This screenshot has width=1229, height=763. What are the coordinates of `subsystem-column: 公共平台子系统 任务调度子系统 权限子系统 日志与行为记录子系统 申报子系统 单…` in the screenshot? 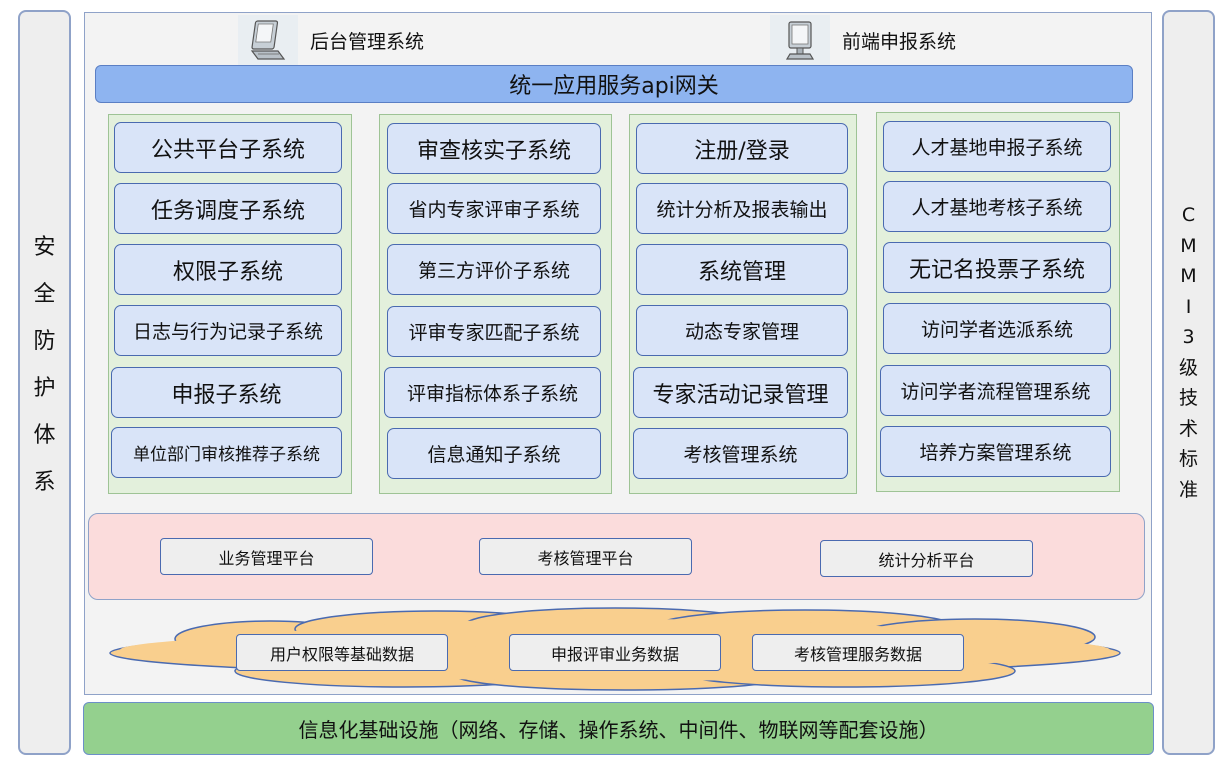 It's located at (230, 304).